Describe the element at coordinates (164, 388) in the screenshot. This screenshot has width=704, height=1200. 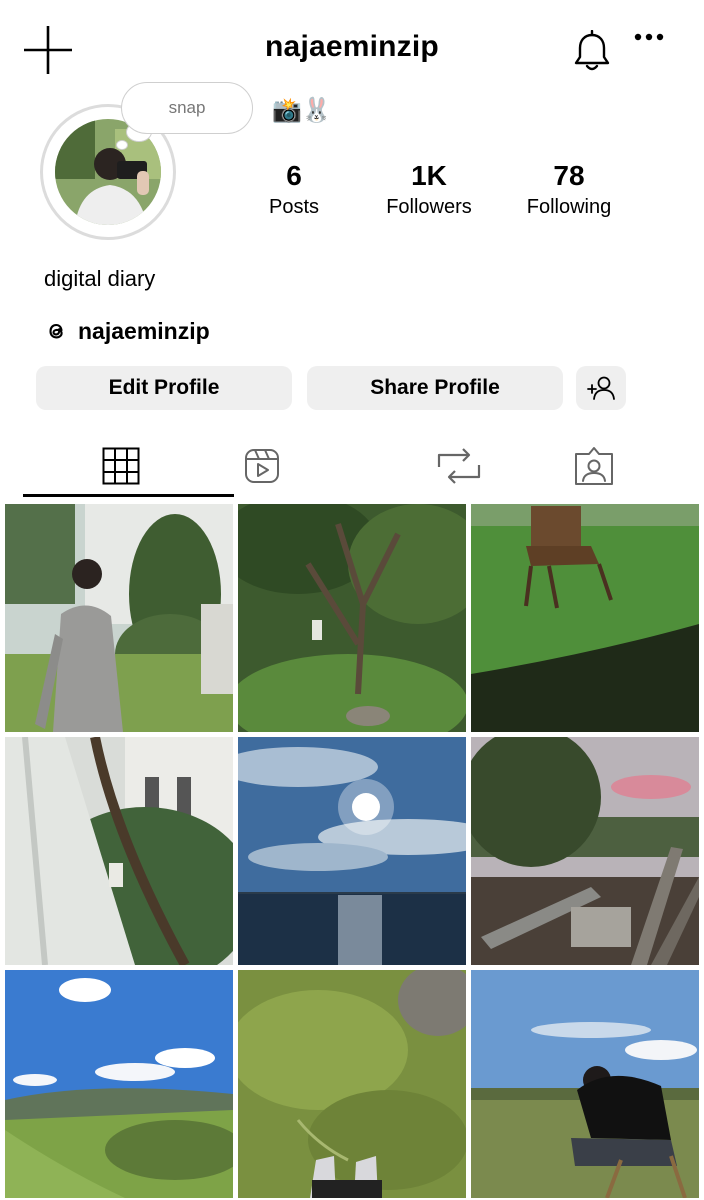
I see `edit-profile-button: Edit Profile` at that location.